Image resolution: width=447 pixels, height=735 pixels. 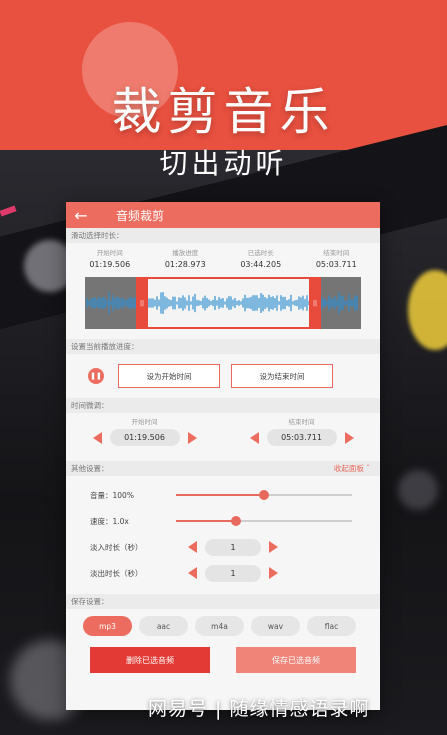 I want to click on fade-in-row: 淡入时长（秒） 1, so click(x=223, y=547).